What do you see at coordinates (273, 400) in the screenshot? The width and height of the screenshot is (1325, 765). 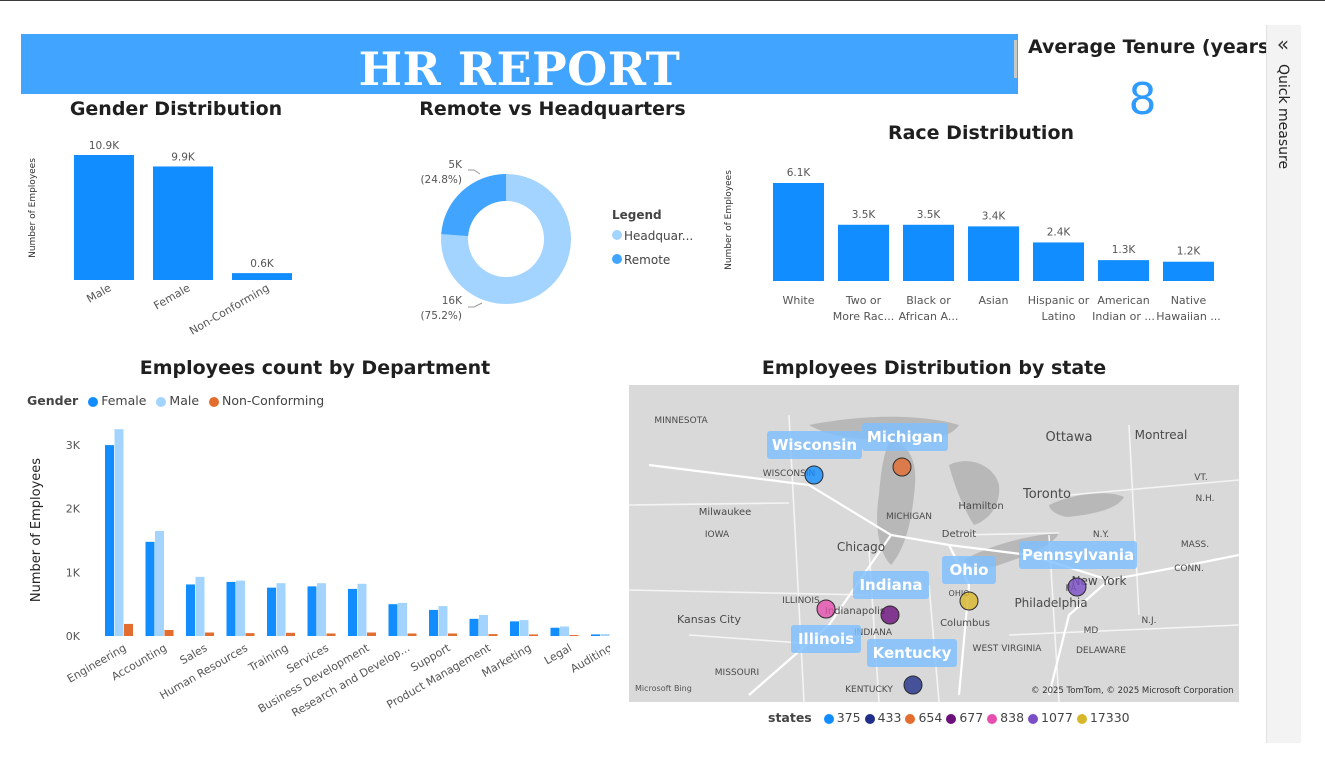 I see `legend-nonconforming-label: Non-Conforming` at bounding box center [273, 400].